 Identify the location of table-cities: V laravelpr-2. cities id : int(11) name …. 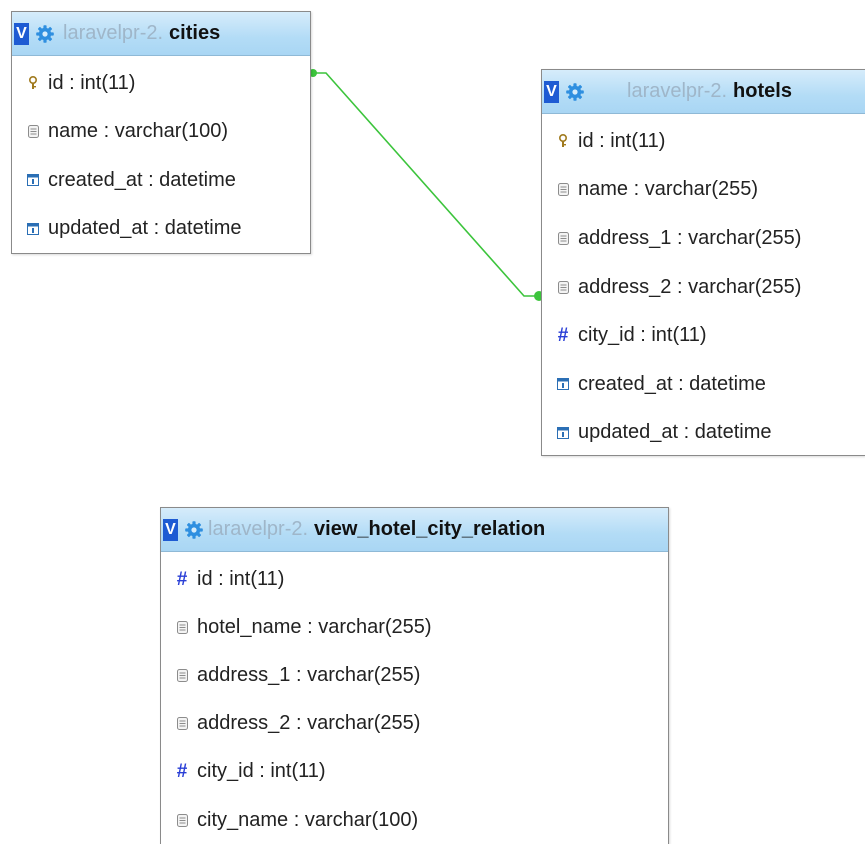
(161, 132).